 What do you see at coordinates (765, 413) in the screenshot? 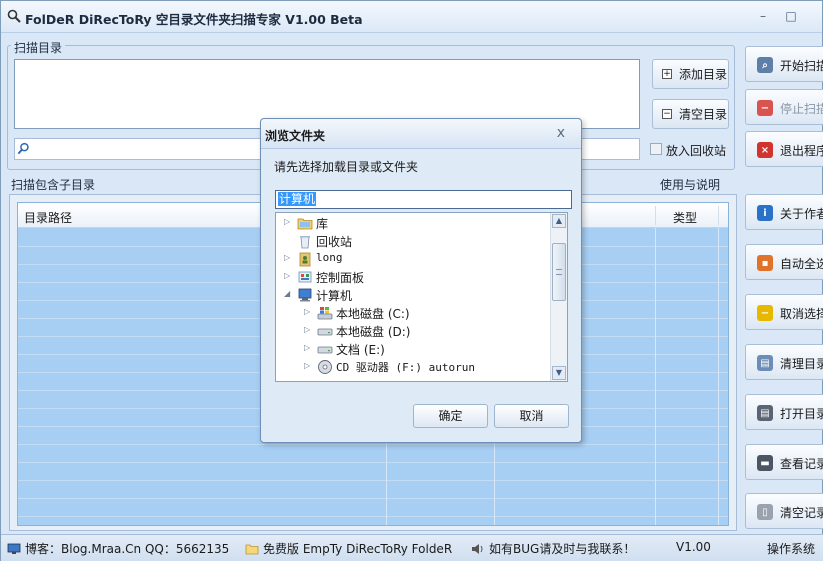
I see `open-folder-icon: ▤` at bounding box center [765, 413].